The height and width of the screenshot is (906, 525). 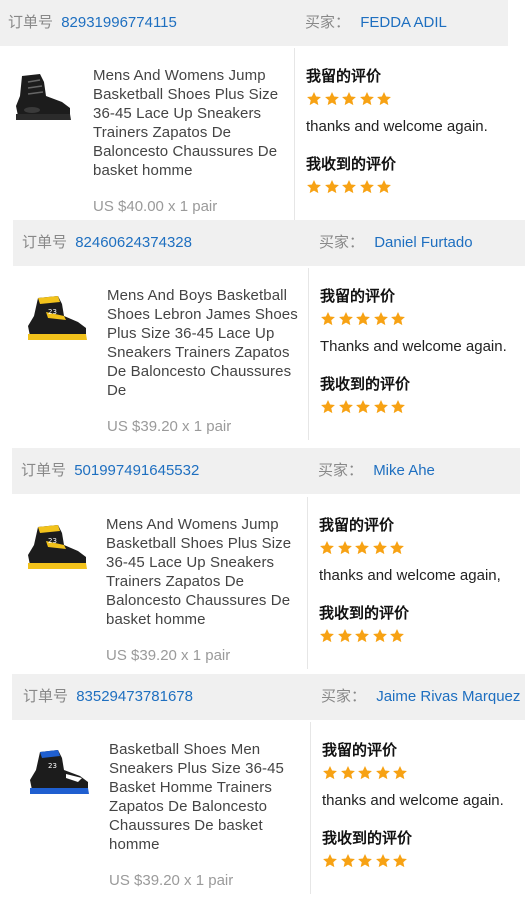 I want to click on buyer-name-link: Daniel Furtado, so click(x=423, y=242).